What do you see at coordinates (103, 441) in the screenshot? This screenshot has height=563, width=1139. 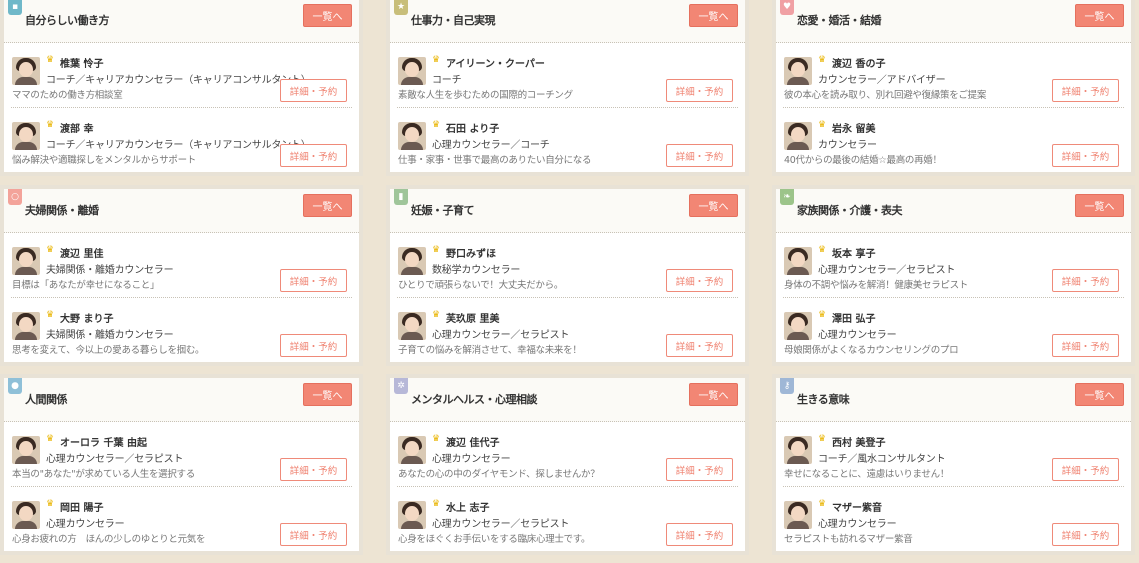 I see `counselor-name: オーロラ 千葉 由起` at bounding box center [103, 441].